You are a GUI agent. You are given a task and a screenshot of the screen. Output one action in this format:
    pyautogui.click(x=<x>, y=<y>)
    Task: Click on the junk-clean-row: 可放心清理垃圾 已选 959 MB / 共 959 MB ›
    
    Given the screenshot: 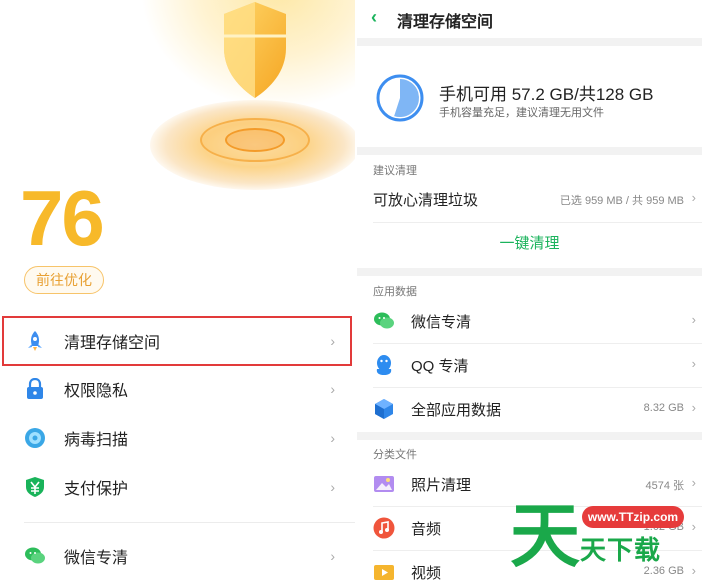 What is the action you would take?
    pyautogui.click(x=529, y=199)
    